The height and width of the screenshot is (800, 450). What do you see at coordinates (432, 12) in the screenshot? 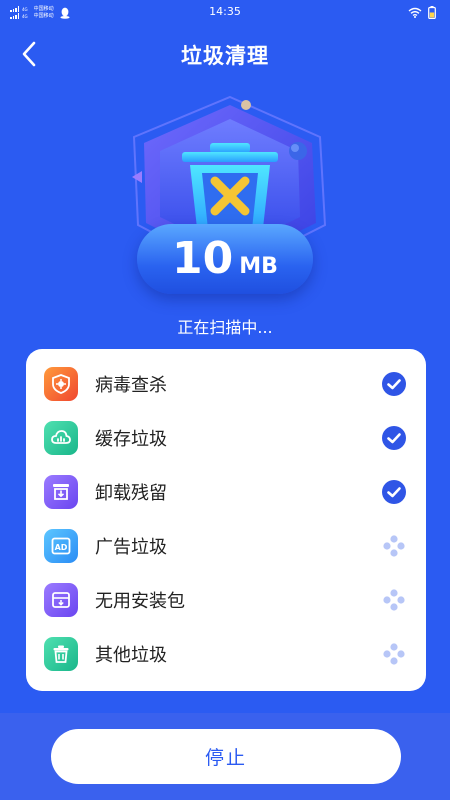
I see `battery-icon` at bounding box center [432, 12].